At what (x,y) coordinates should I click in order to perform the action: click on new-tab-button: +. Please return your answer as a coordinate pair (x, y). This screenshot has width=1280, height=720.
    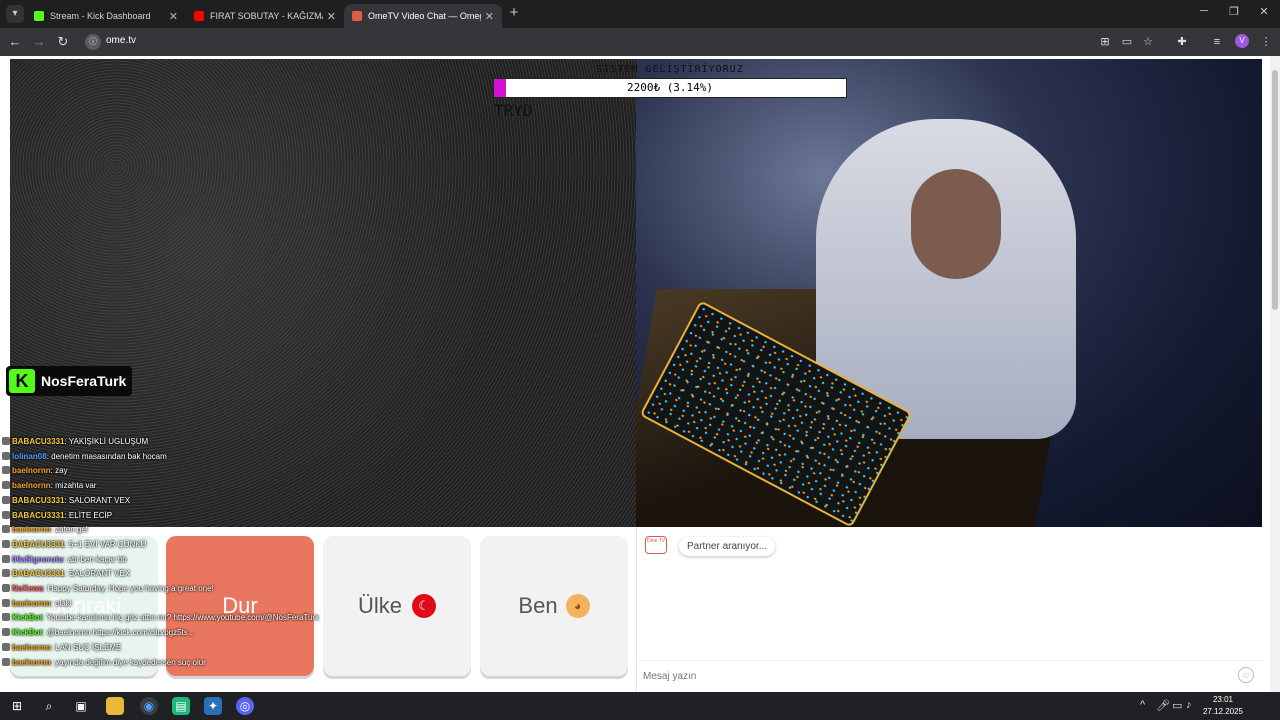
    Looking at the image, I should click on (514, 13).